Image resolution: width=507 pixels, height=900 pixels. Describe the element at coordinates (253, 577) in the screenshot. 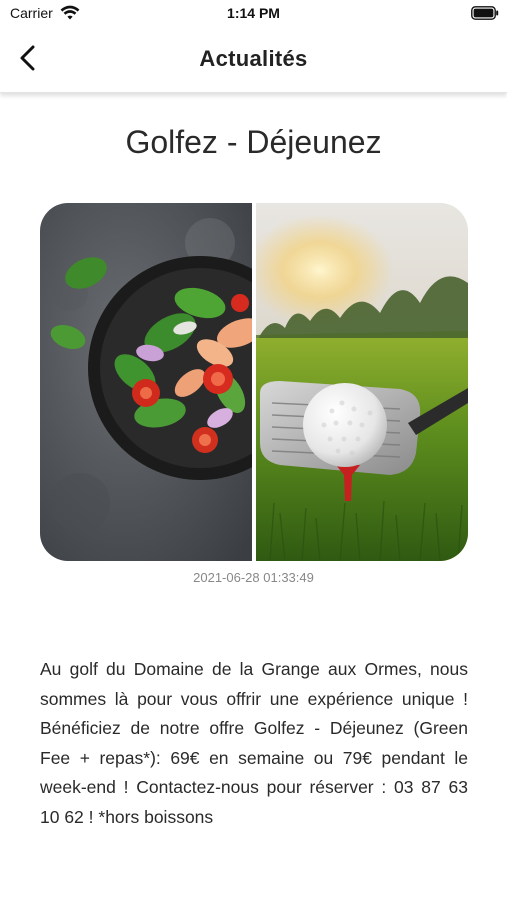

I see `article-timestamp: 2021-06-28 01:33:49` at that location.